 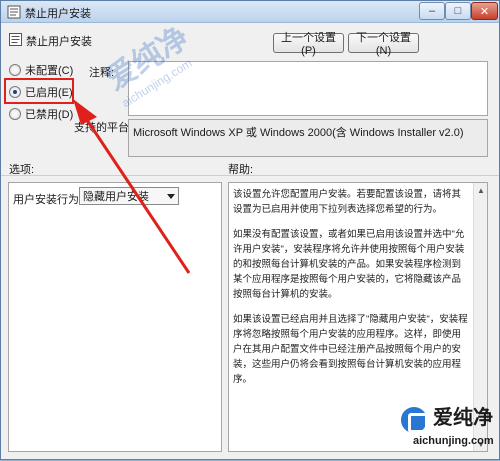 I want to click on corner-watermark-cn: 爱纯净, so click(x=463, y=418).